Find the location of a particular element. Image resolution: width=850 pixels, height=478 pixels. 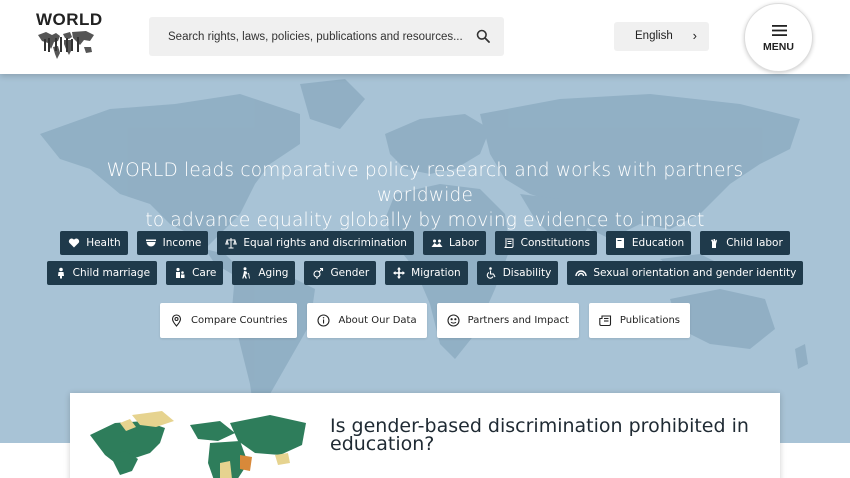

arrows-icon is located at coordinates (399, 273).